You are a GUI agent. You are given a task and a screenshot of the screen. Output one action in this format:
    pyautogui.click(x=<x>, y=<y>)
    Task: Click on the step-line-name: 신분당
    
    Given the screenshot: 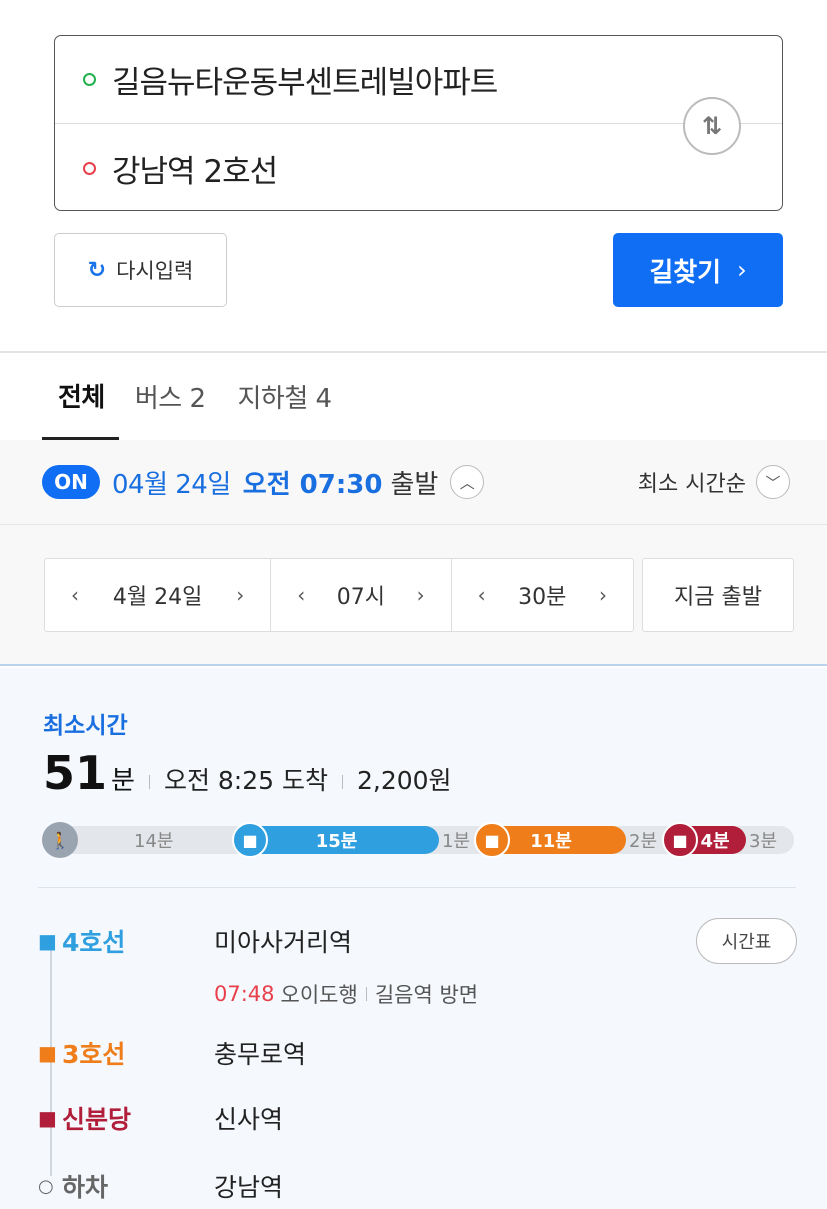 What is the action you would take?
    pyautogui.click(x=97, y=1119)
    